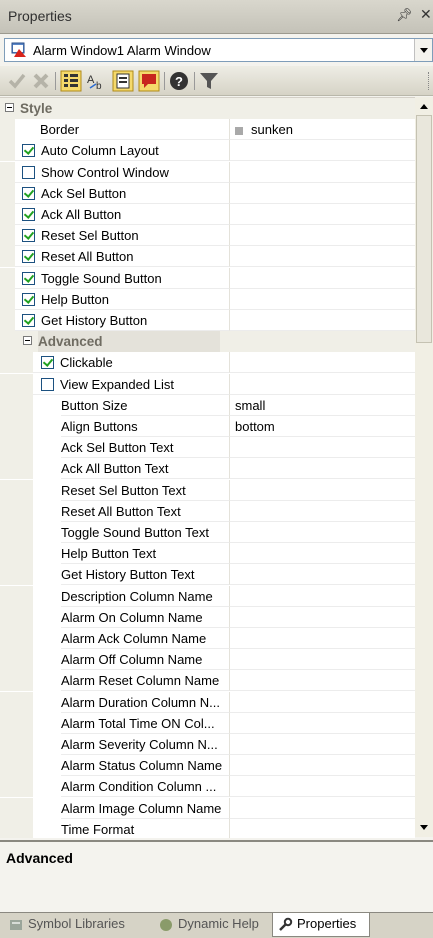 The width and height of the screenshot is (433, 938). I want to click on property-label: Get History Button Text, so click(145, 575).